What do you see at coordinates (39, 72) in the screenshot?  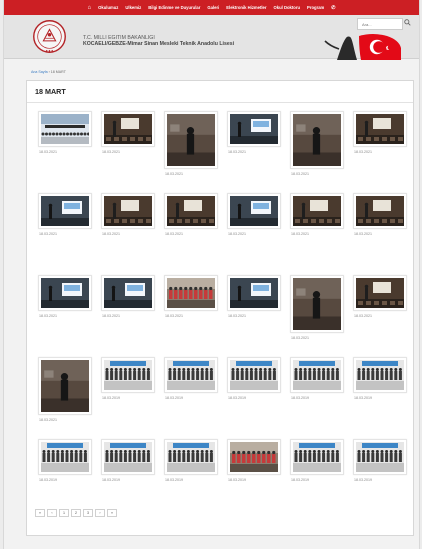 I see `breadcrumb-home: Ana Sayfa` at bounding box center [39, 72].